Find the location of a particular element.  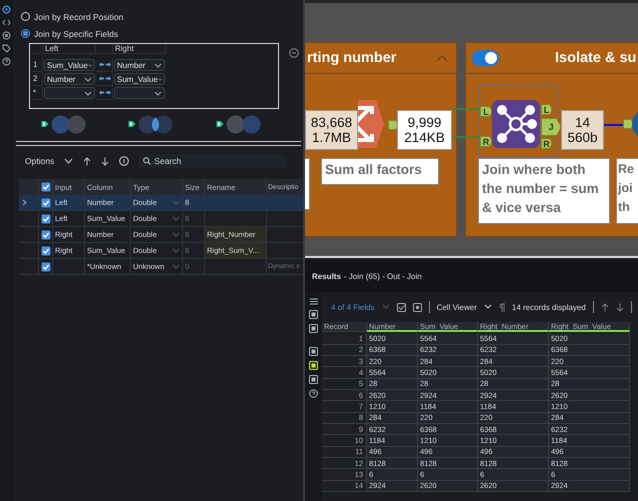

input-anchor: R is located at coordinates (486, 141).